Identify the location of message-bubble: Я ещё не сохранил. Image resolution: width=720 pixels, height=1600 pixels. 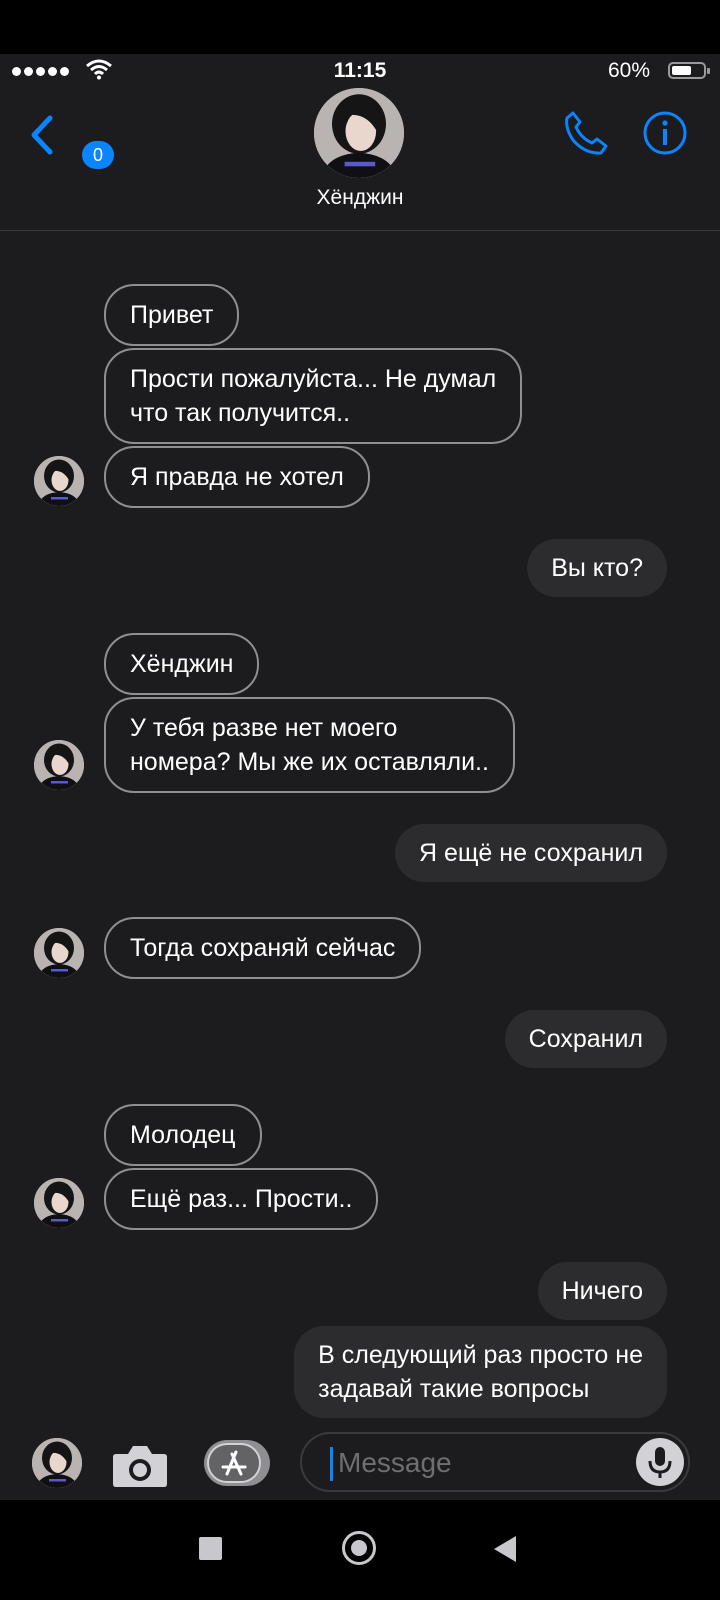
(530, 853).